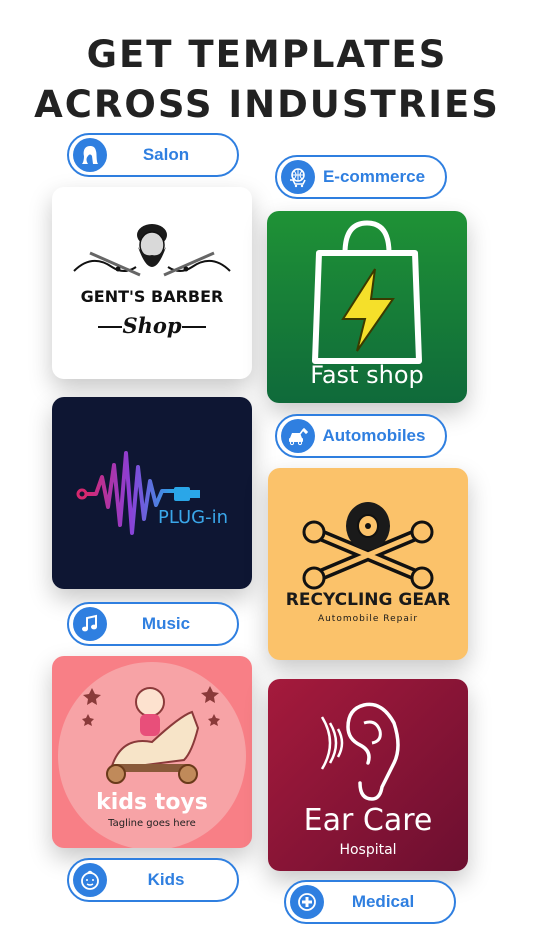 The height and width of the screenshot is (950, 534). What do you see at coordinates (166, 154) in the screenshot?
I see `category-salon-label: Salon` at bounding box center [166, 154].